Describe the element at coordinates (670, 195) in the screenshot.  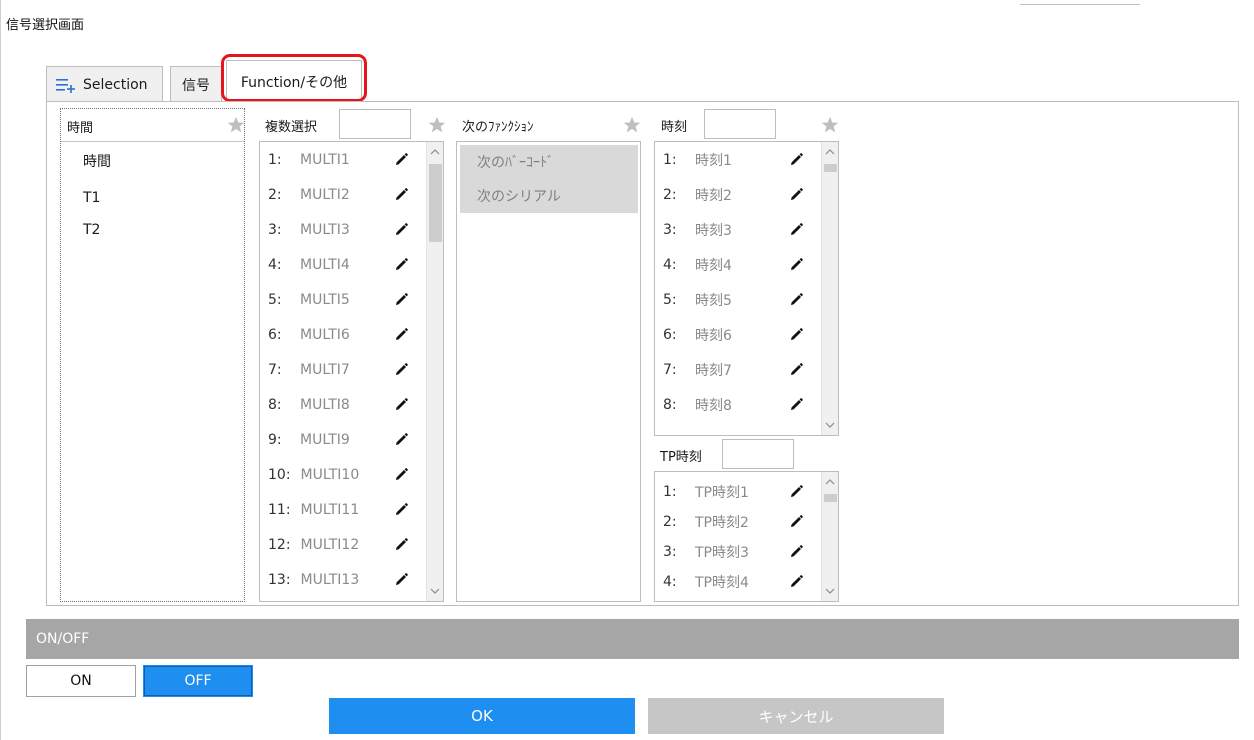
I see `list-item-number: 2:` at that location.